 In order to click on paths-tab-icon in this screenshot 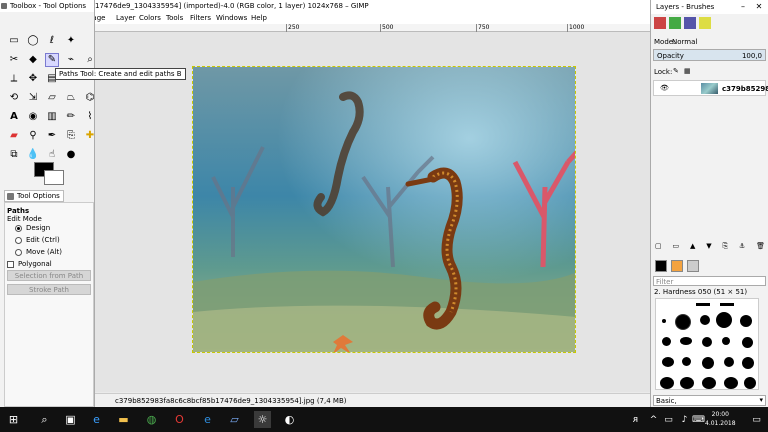, I will do `click(690, 23)`.